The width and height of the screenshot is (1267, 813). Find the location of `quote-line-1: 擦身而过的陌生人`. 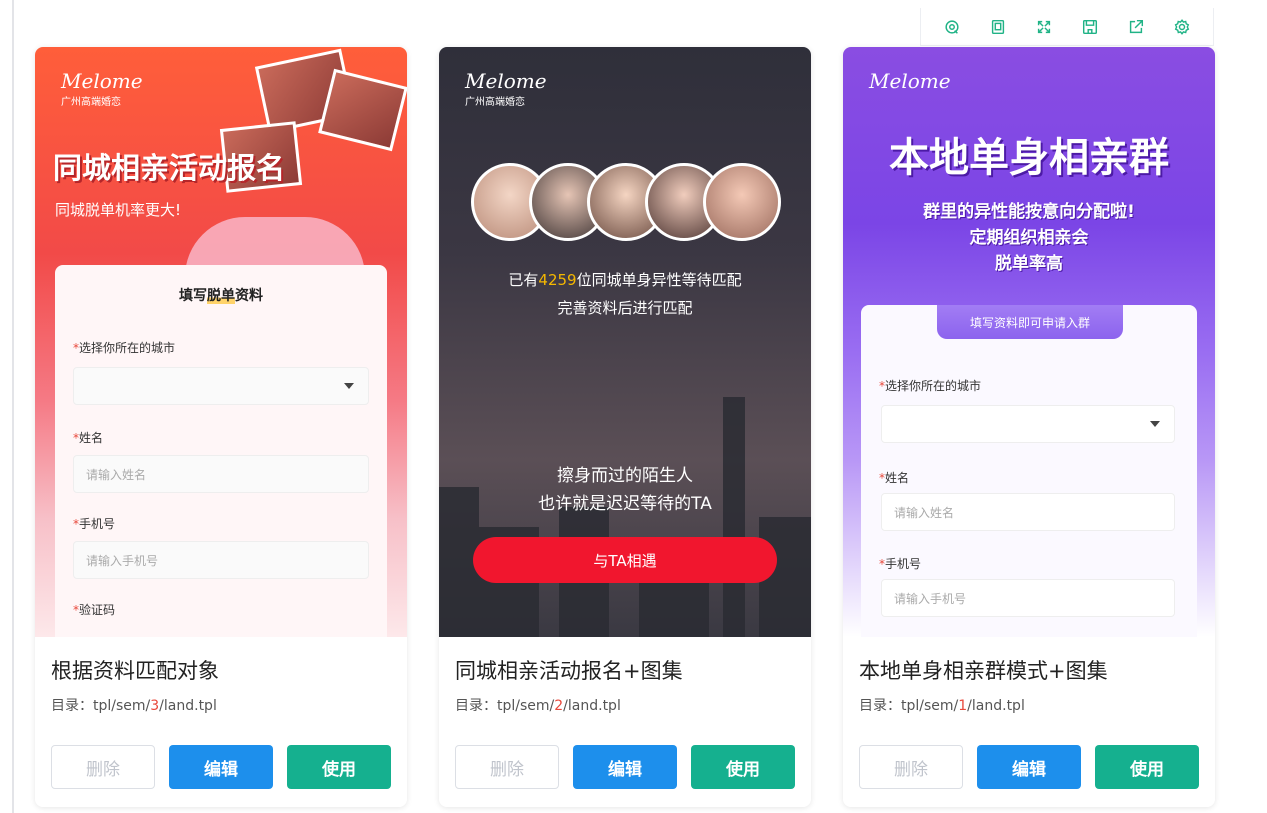

quote-line-1: 擦身而过的陌生人 is located at coordinates (625, 476).